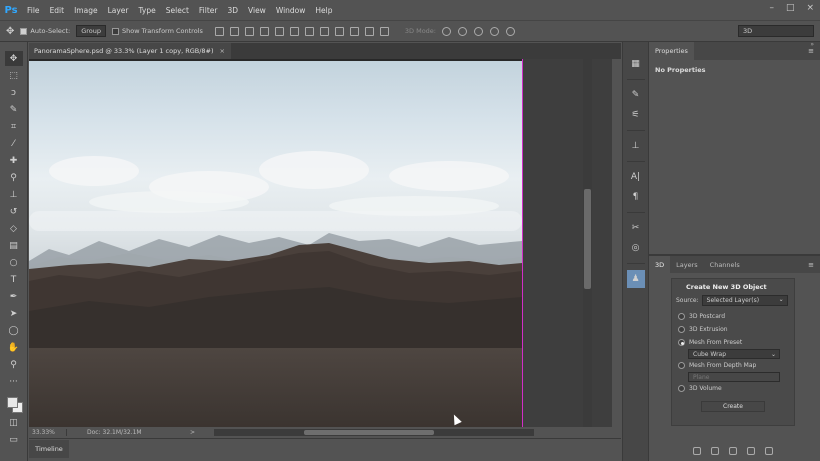 The image size is (820, 461). I want to click on zoom-level: 33.33%, so click(48, 432).